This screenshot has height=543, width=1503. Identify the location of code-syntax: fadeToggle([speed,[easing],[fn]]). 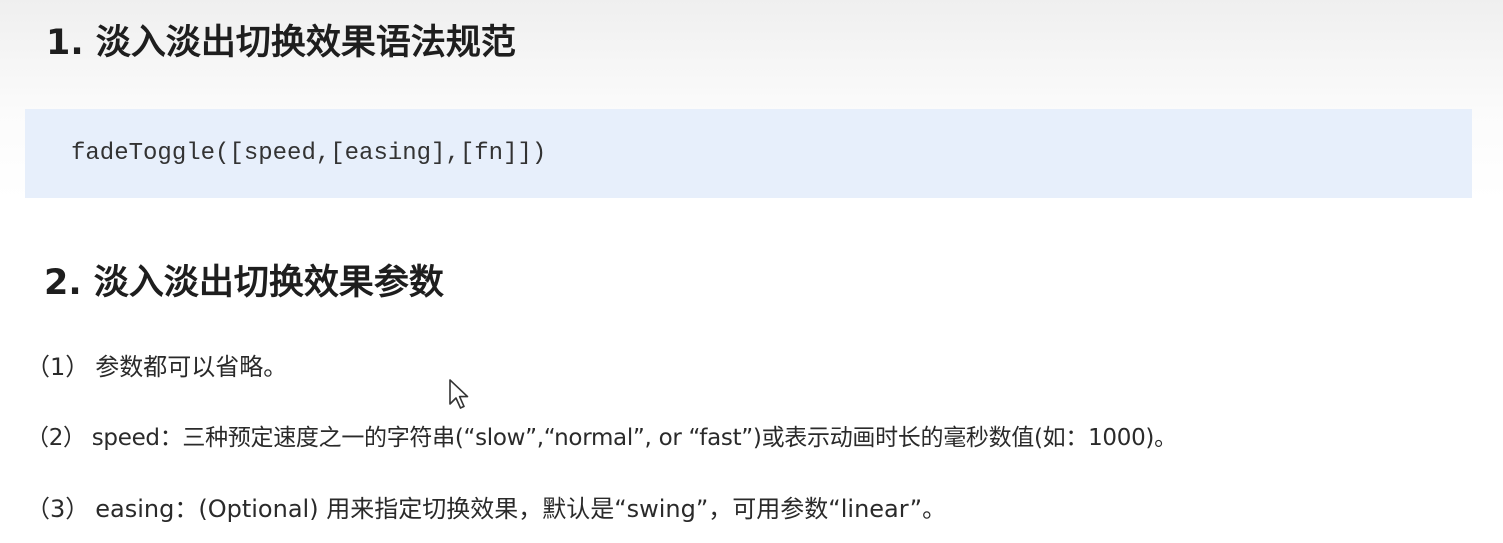
(309, 153).